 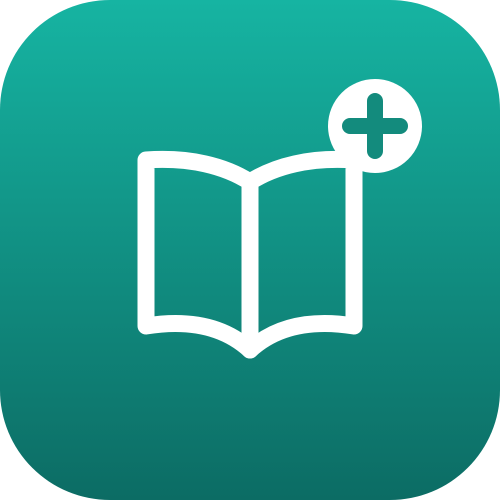 What do you see at coordinates (375, 126) in the screenshot?
I see `plus-badge` at bounding box center [375, 126].